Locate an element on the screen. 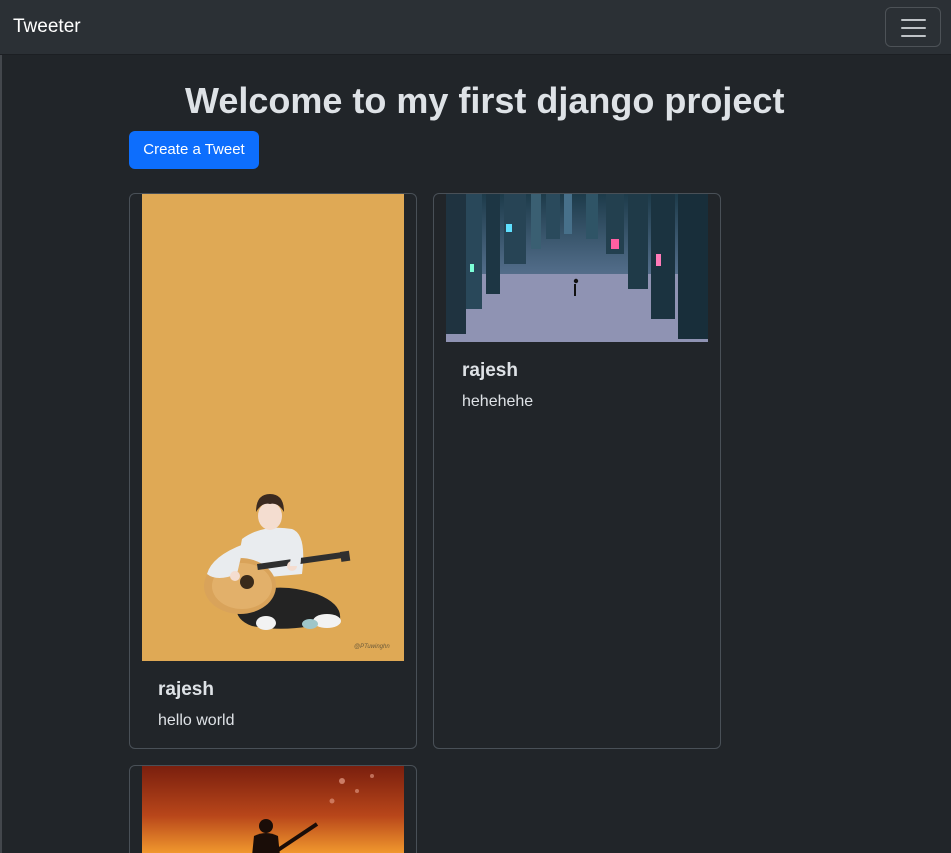  navbar-brand: Tweeter is located at coordinates (47, 27).